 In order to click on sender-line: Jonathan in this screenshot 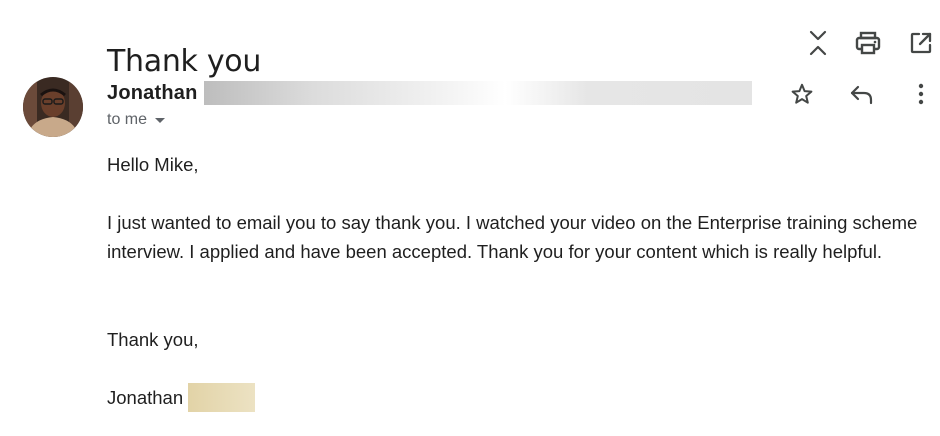, I will do `click(429, 93)`.